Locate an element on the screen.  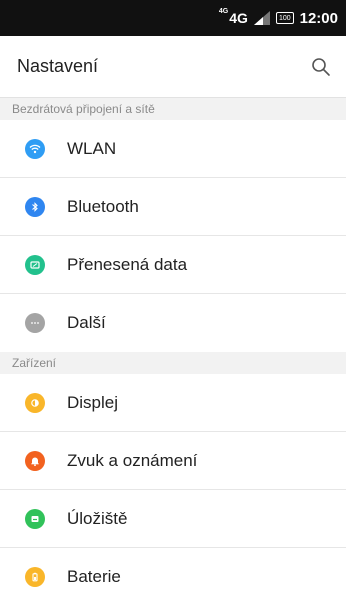
section-header-label: Bezdrátová připojení a sítě is located at coordinates (83, 109).